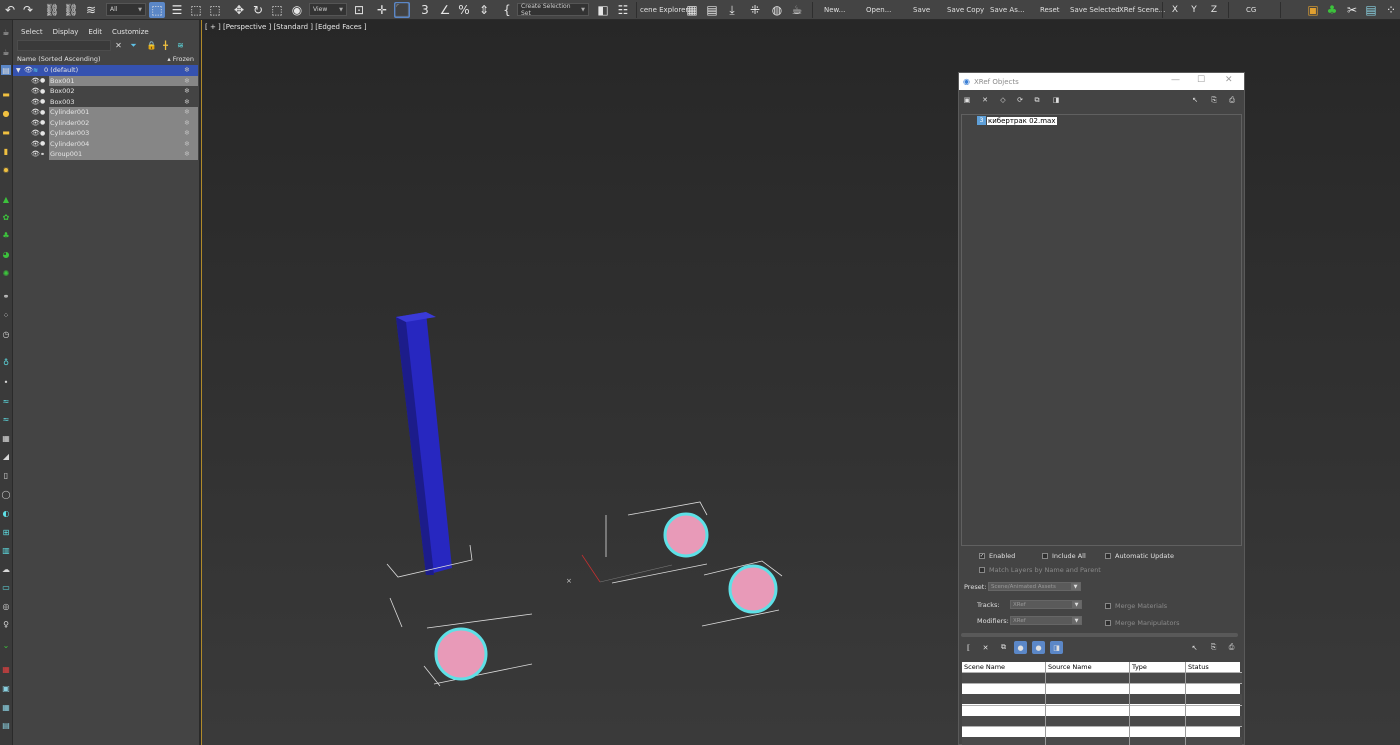 This screenshot has width=1400, height=745. Describe the element at coordinates (328, 9) in the screenshot. I see `reference-coordinate-dropdown: View ▼` at that location.